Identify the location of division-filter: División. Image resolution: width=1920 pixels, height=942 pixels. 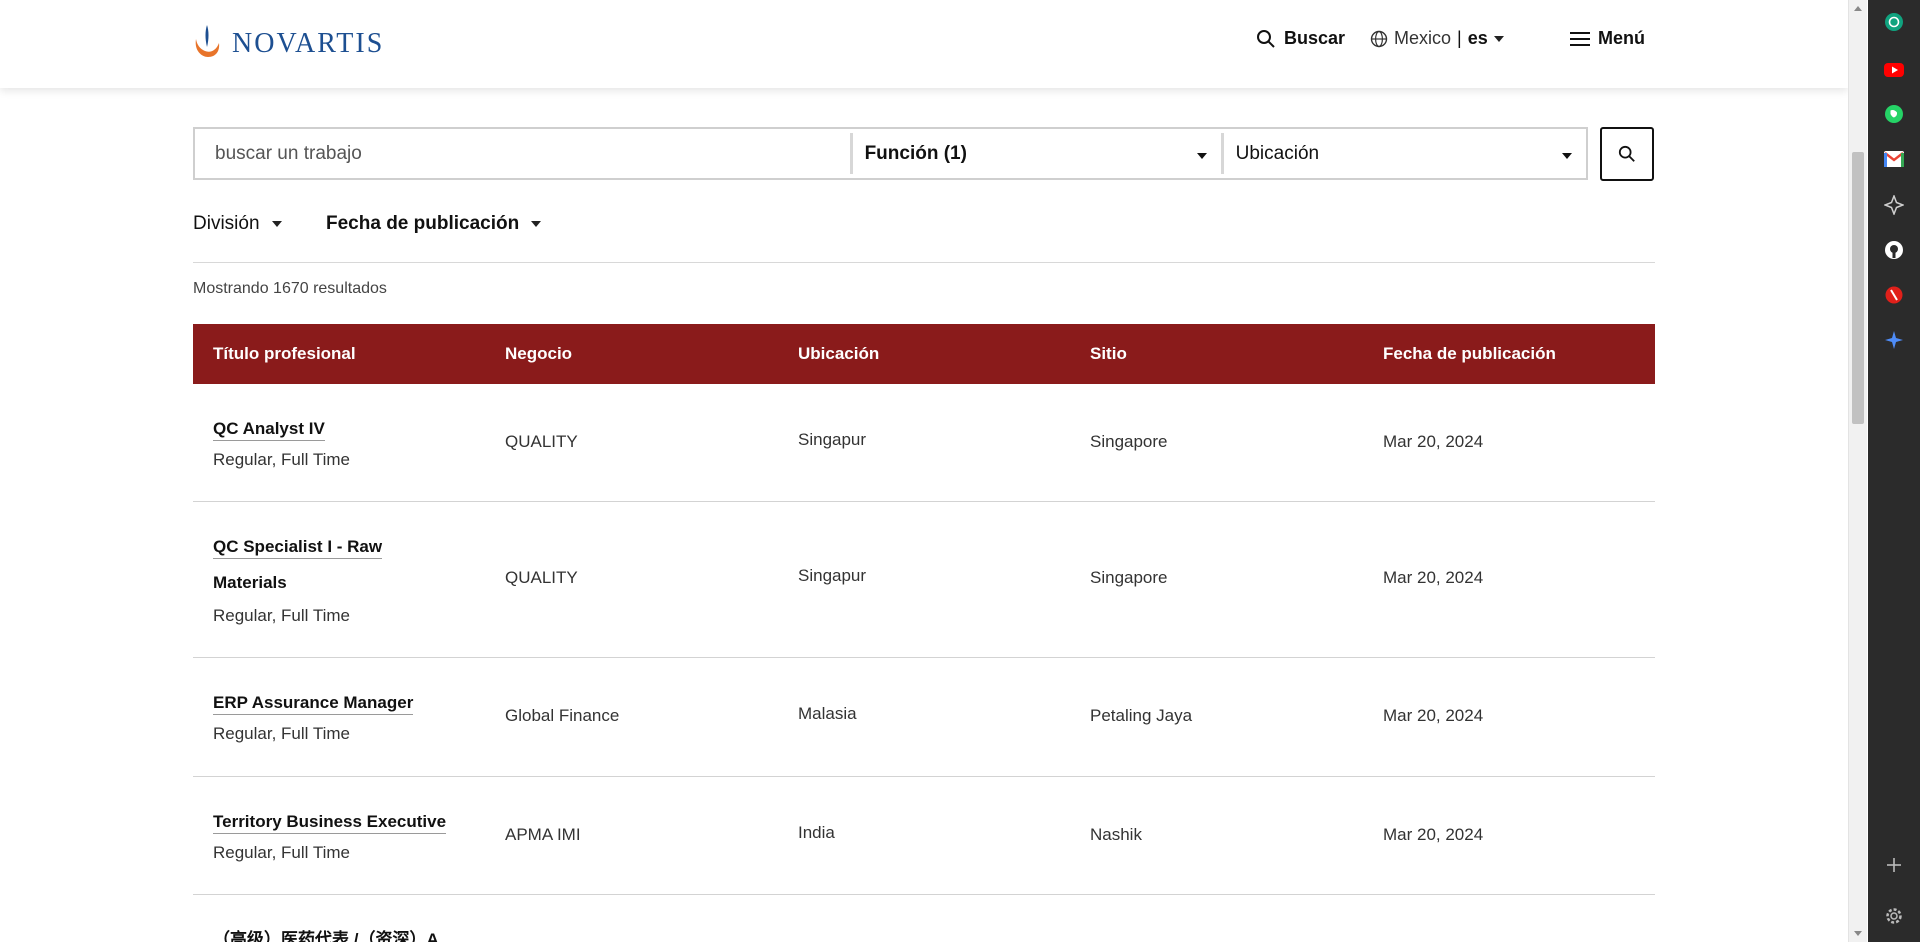
(237, 224).